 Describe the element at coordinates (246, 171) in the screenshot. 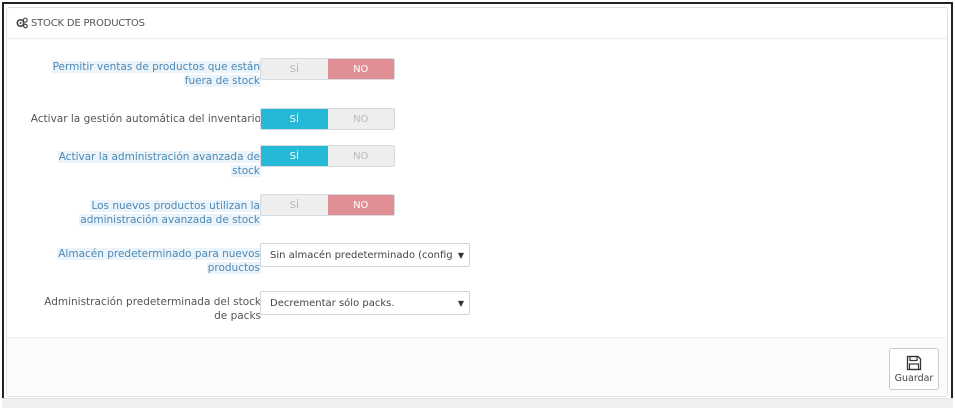

I see `field-label-line2: stock` at that location.